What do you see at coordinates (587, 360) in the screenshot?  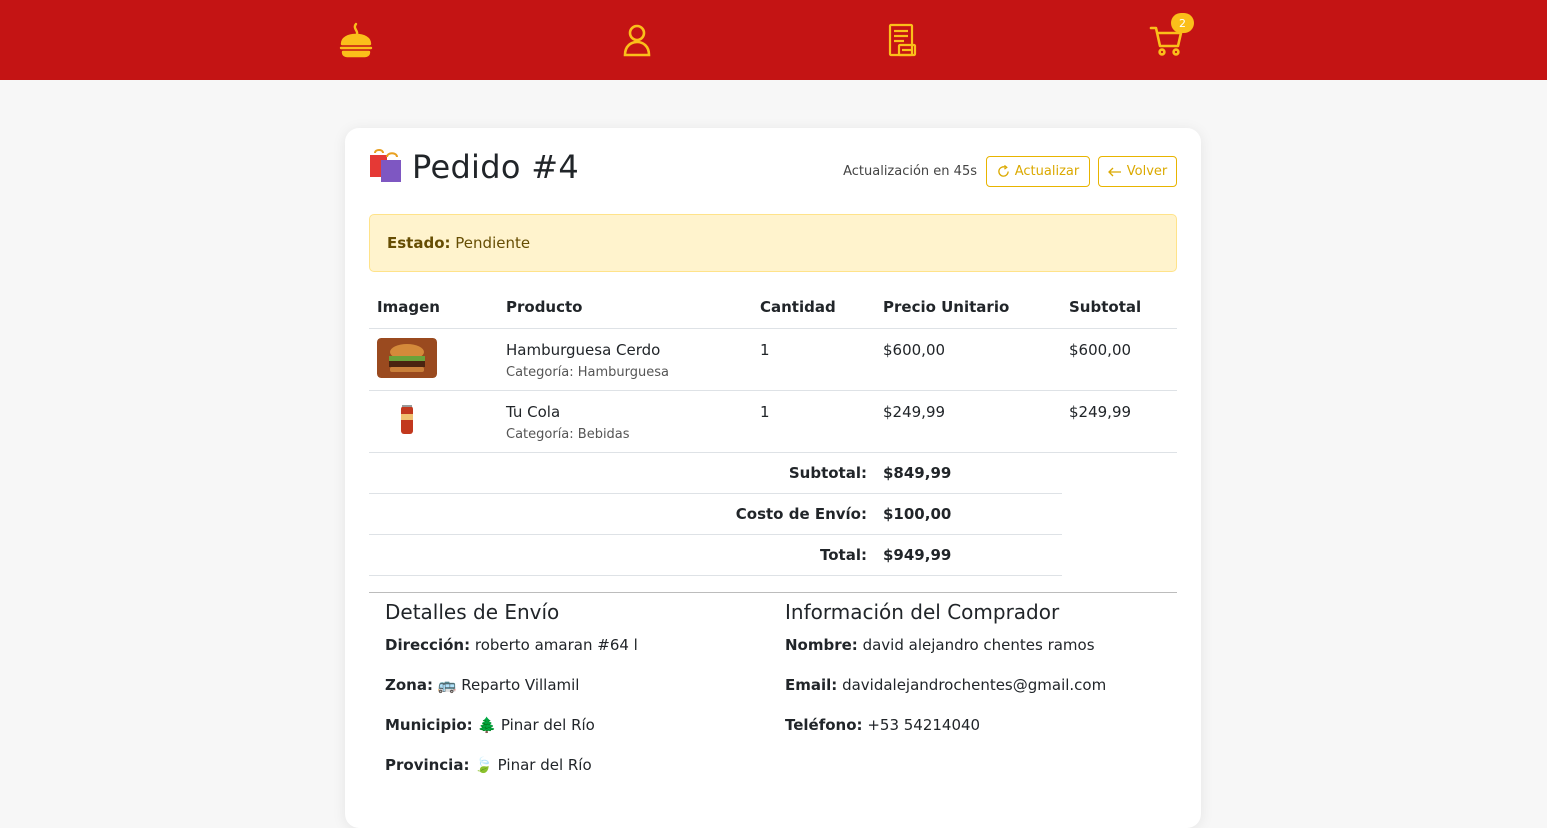 I see `product-cell: Hamburguesa Cerdo Categoría: Hamburguesa` at bounding box center [587, 360].